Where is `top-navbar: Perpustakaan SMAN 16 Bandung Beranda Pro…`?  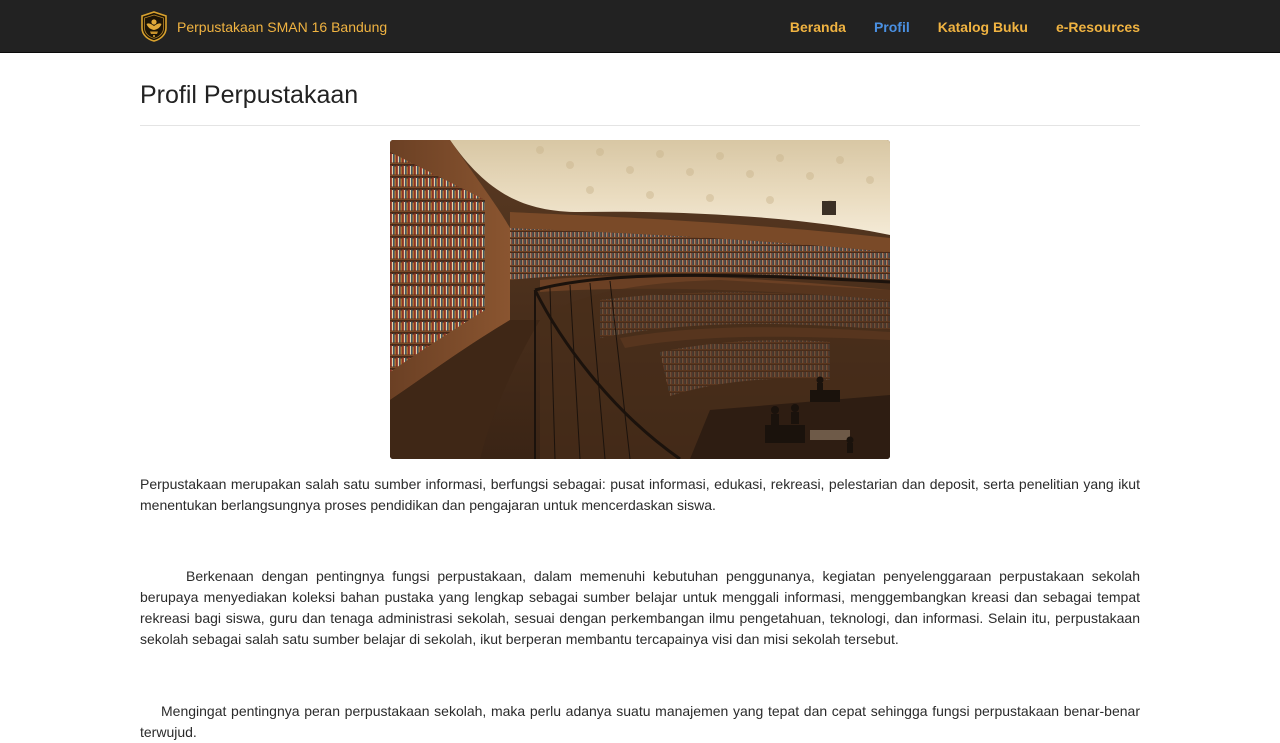 top-navbar: Perpustakaan SMAN 16 Bandung Beranda Pro… is located at coordinates (640, 26).